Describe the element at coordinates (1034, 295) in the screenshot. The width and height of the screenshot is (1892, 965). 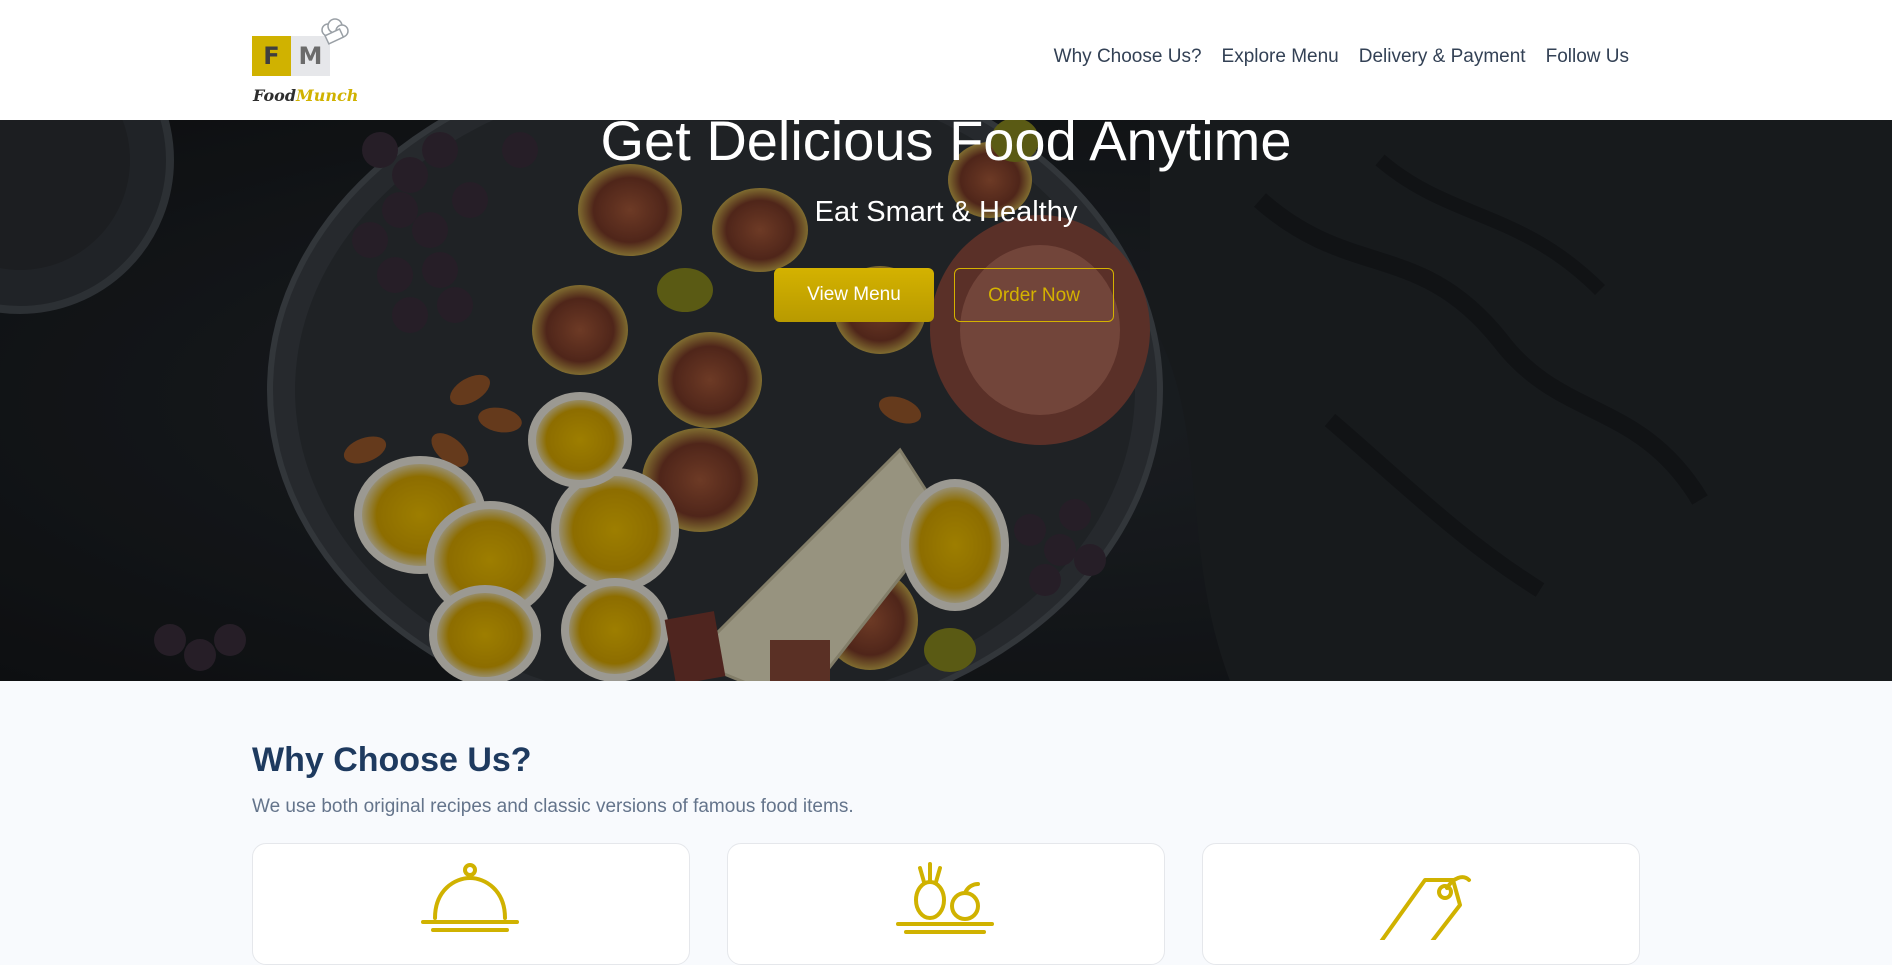
I see `order-now-button: Order Now` at that location.